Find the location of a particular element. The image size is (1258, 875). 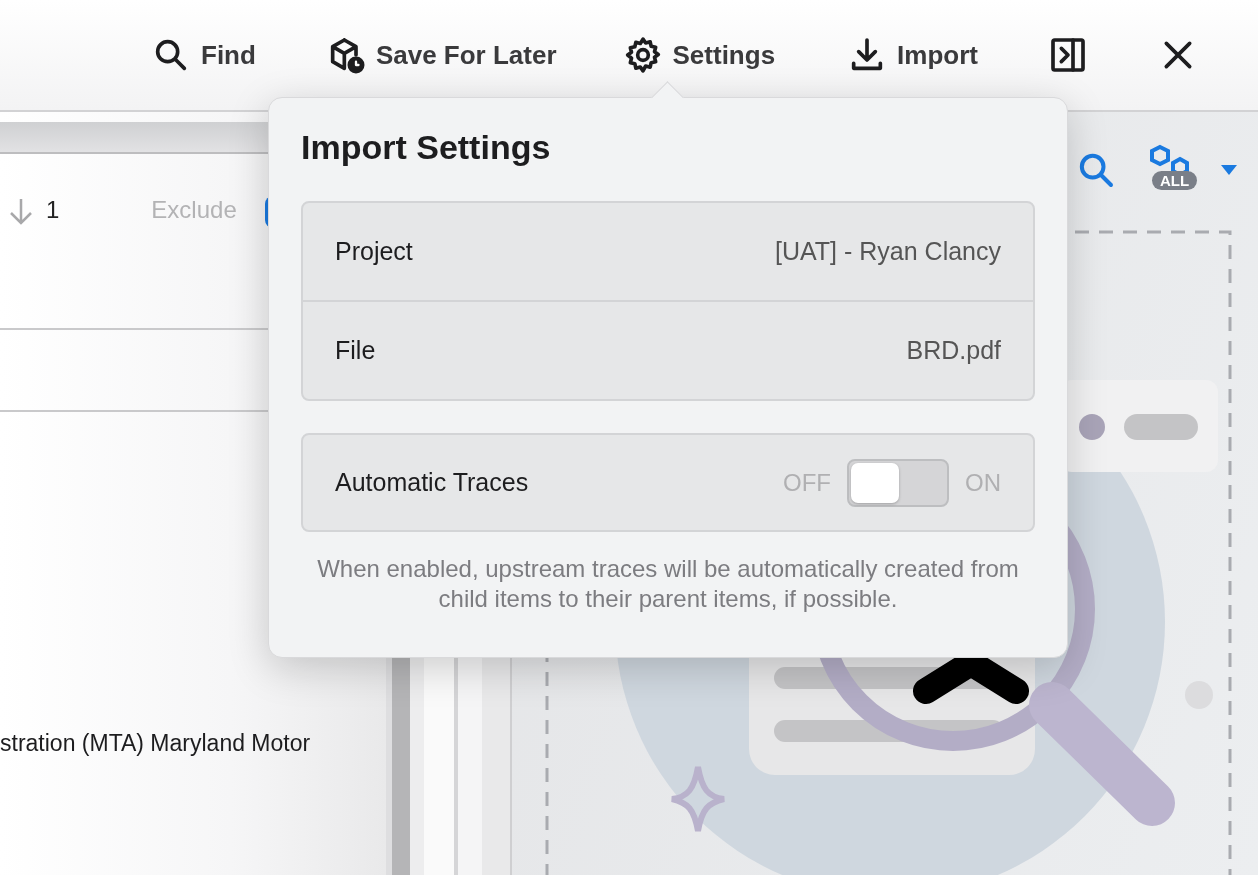

detail-label: Project is located at coordinates (374, 251).